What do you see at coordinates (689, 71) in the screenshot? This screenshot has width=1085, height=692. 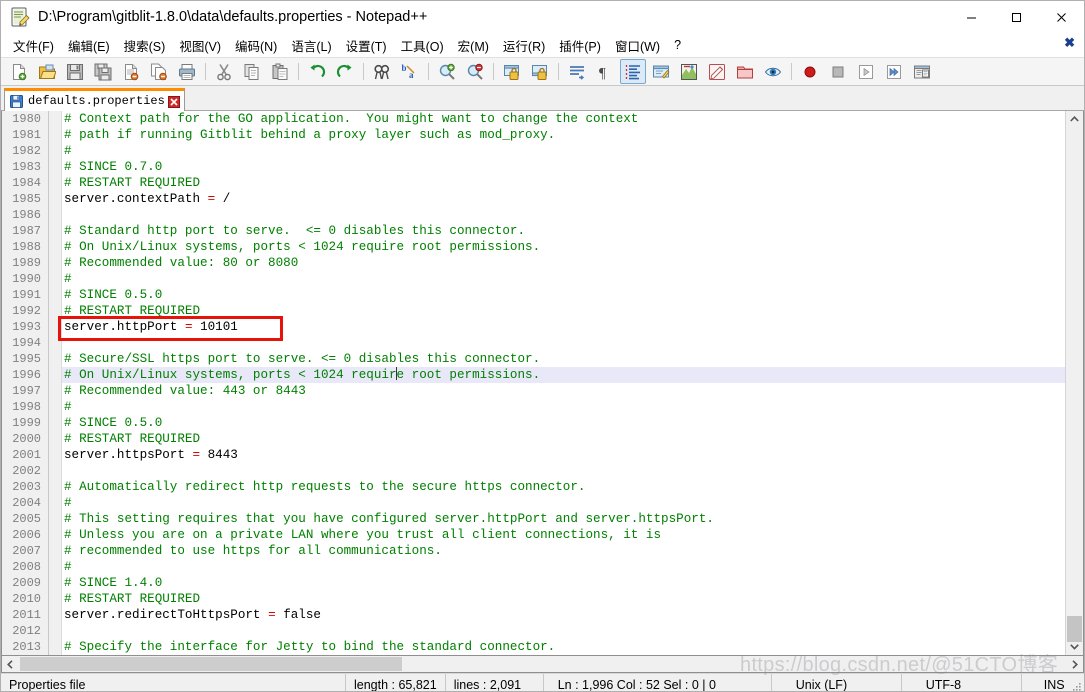 I see `document-map-icon` at bounding box center [689, 71].